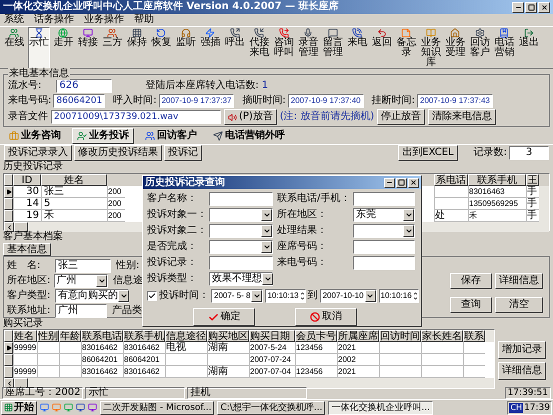 The height and width of the screenshot is (415, 553). Describe the element at coordinates (504, 48) in the screenshot. I see `toolbar-button: 电话营销` at that location.